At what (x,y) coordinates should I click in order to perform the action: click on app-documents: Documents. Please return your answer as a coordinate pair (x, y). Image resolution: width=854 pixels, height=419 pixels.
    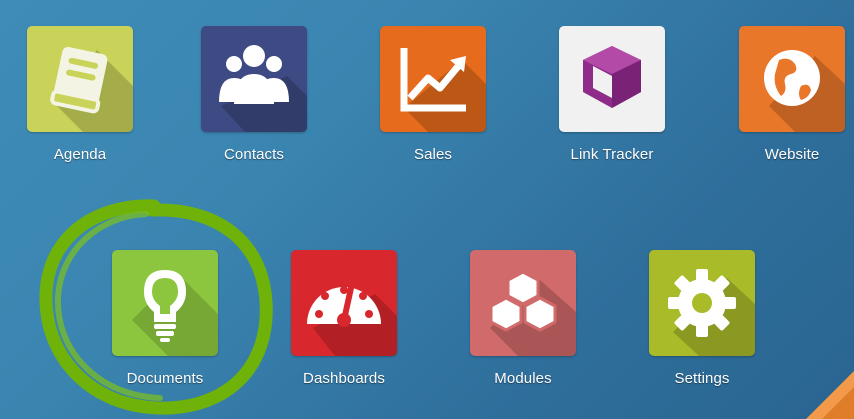
    Looking at the image, I should click on (165, 318).